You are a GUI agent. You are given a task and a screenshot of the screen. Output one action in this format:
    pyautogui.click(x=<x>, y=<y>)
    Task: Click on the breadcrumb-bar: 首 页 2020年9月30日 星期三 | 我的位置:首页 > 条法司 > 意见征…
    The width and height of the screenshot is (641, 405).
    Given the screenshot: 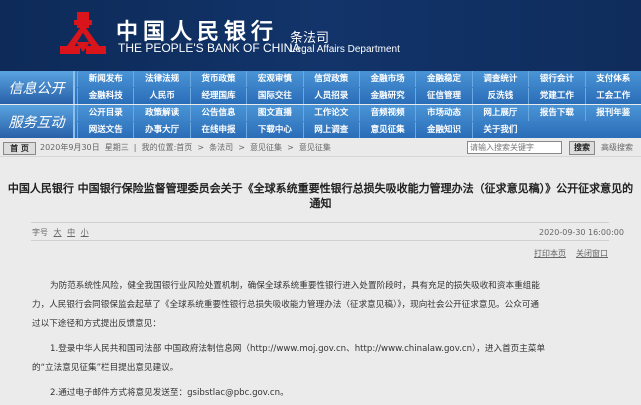 What is the action you would take?
    pyautogui.click(x=320, y=148)
    